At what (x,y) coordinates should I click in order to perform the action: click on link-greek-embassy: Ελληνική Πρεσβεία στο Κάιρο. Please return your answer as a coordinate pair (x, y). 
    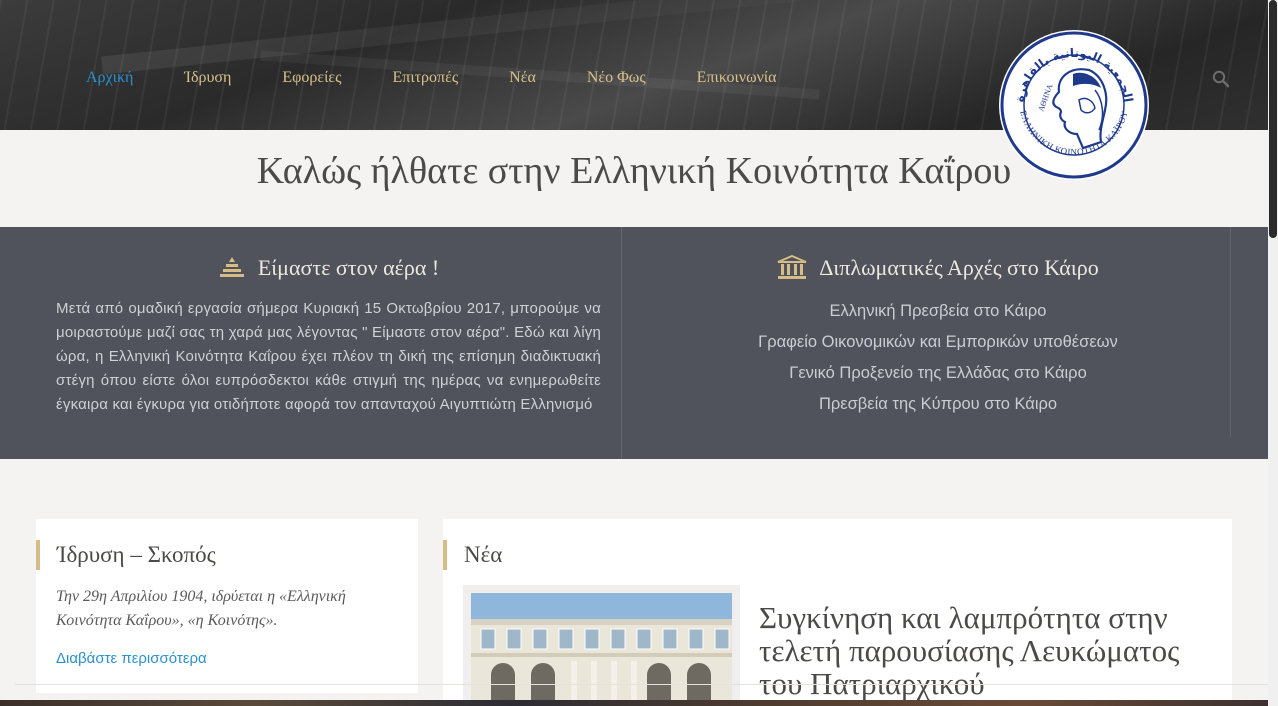
    Looking at the image, I should click on (938, 311).